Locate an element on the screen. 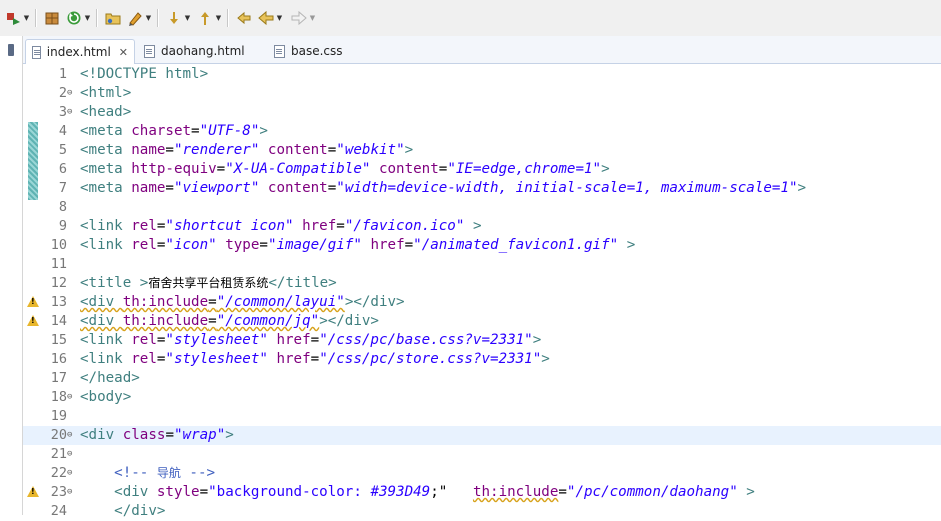 The image size is (941, 521). tab-index-html: index.html ✕ is located at coordinates (80, 51).